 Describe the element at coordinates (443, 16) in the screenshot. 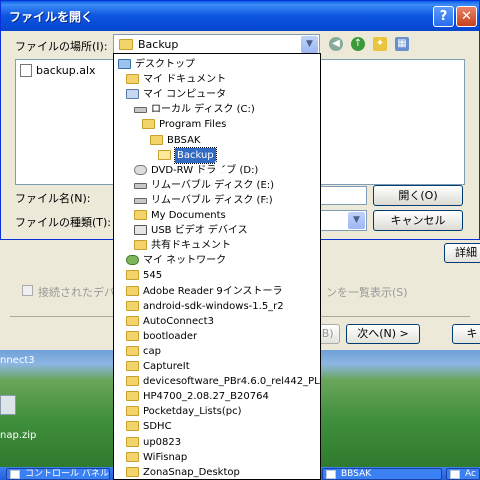

I see `help-button: ?` at that location.